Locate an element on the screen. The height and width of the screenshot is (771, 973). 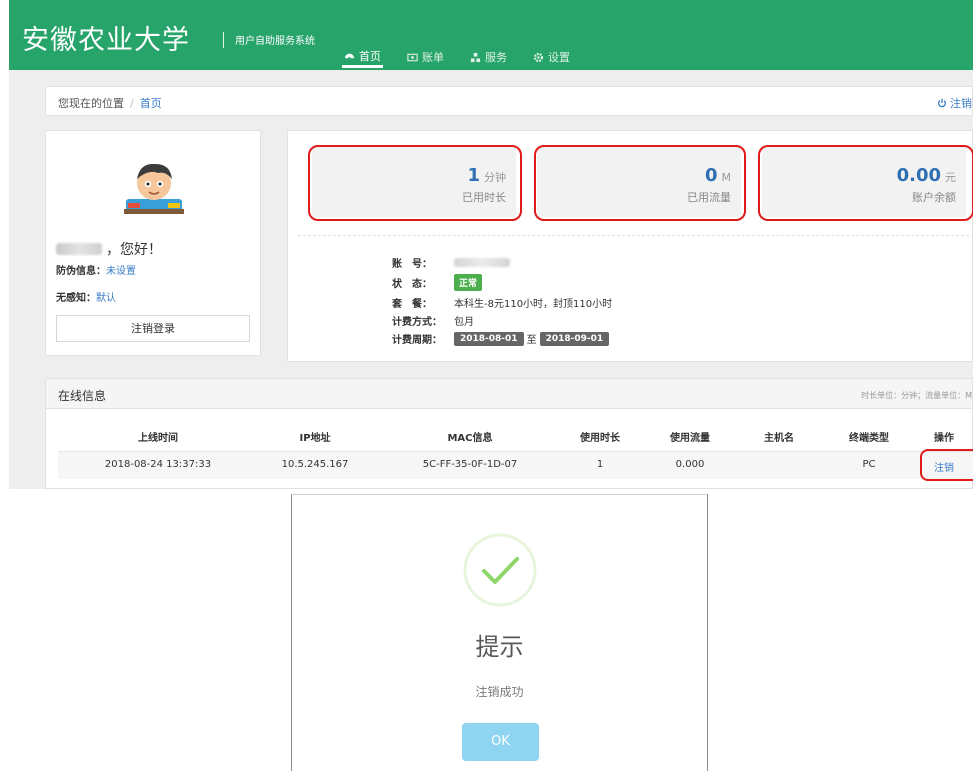
ok-button: OK is located at coordinates (500, 742).